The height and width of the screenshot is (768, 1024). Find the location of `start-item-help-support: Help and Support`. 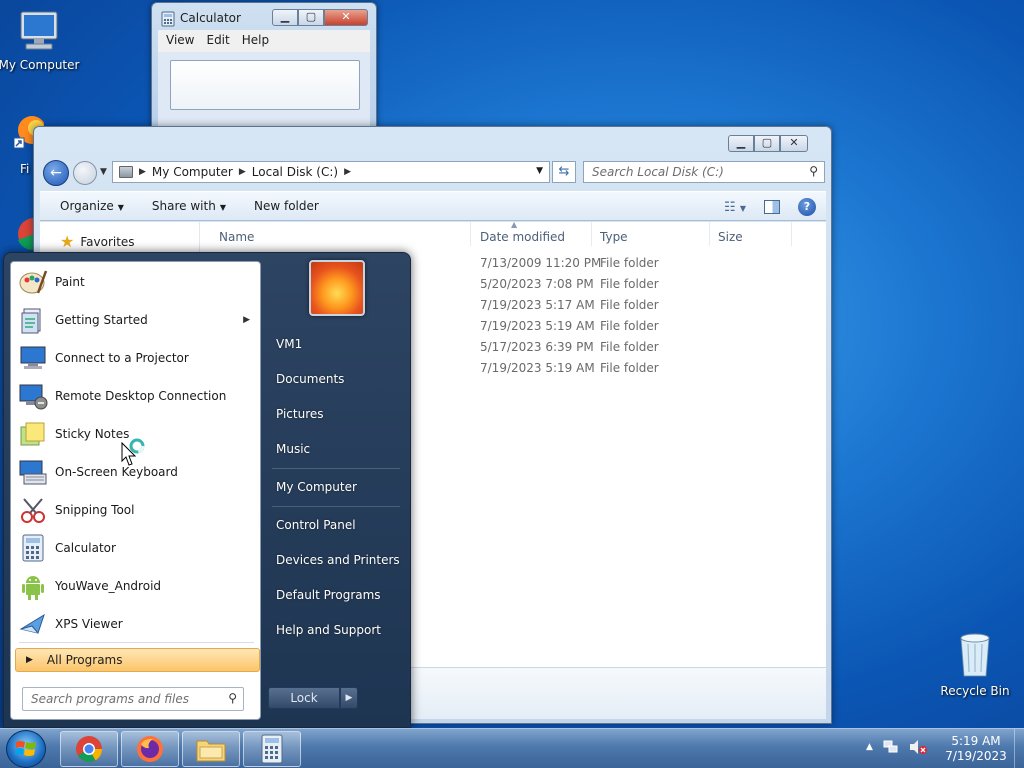

start-item-help-support: Help and Support is located at coordinates (328, 630).